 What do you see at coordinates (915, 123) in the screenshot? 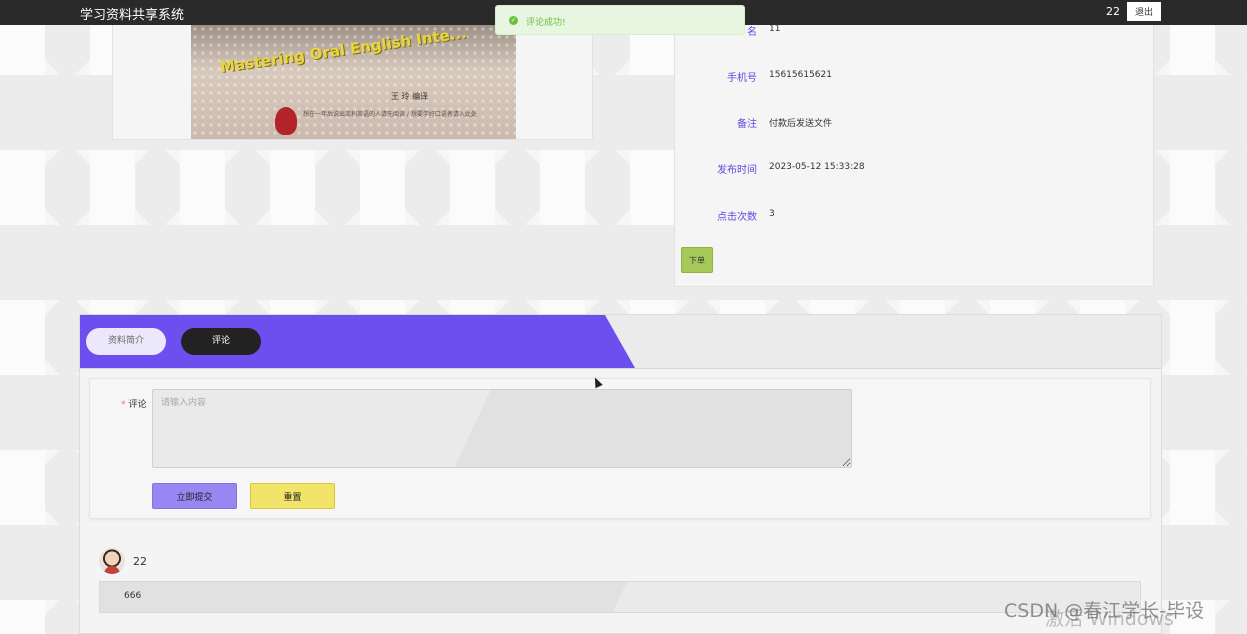
I see `info-row-remark: 备注 付款后发送文件` at bounding box center [915, 123].